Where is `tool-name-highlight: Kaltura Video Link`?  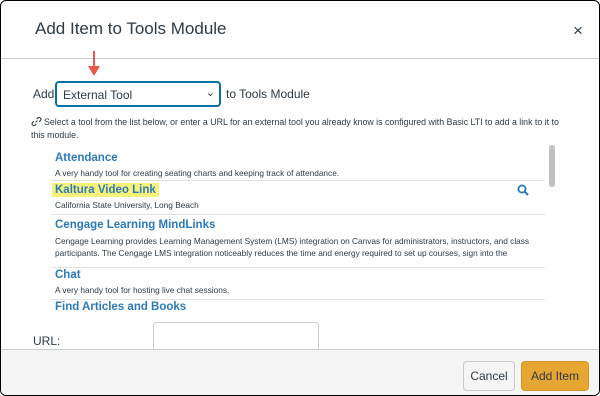 tool-name-highlight: Kaltura Video Link is located at coordinates (105, 190).